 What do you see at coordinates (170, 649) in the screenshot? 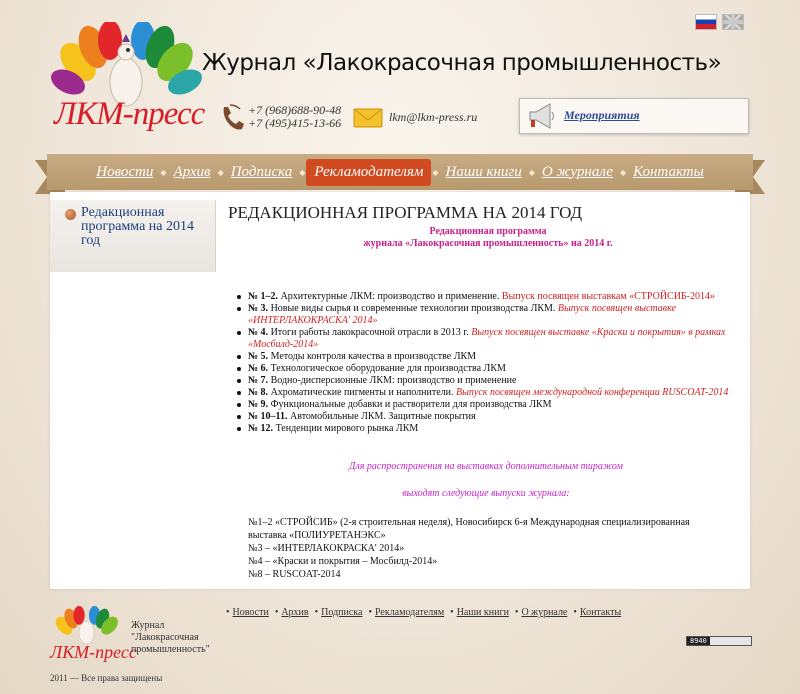
I see `footer-journal-line: промышленность"` at bounding box center [170, 649].